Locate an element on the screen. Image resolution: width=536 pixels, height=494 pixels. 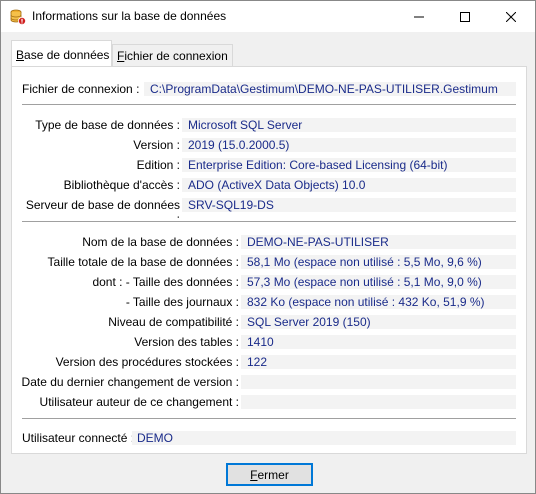
database-icon is located at coordinates (18, 17).